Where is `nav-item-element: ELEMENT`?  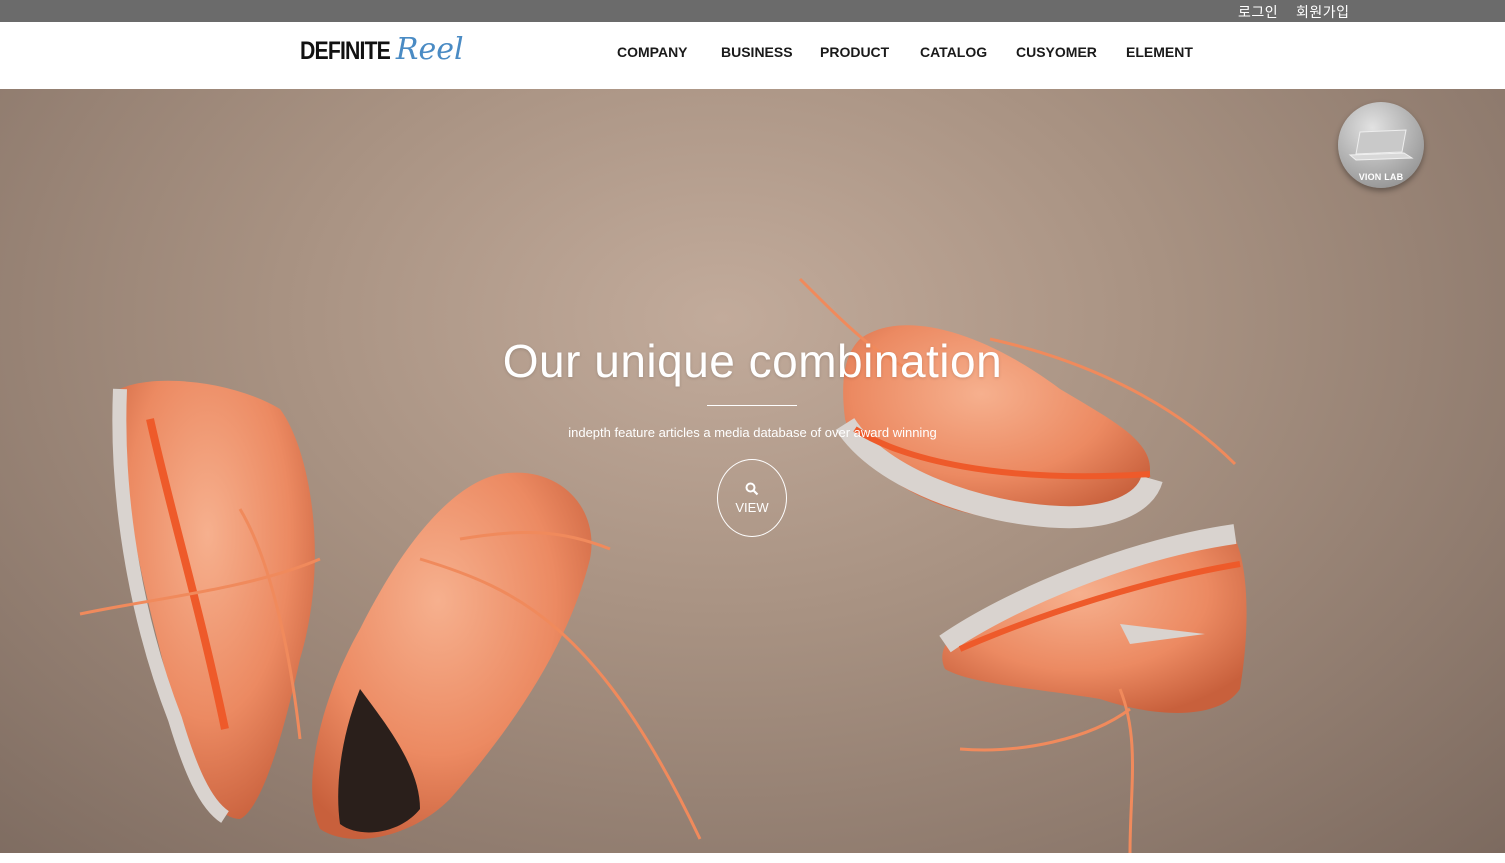 nav-item-element: ELEMENT is located at coordinates (1159, 52).